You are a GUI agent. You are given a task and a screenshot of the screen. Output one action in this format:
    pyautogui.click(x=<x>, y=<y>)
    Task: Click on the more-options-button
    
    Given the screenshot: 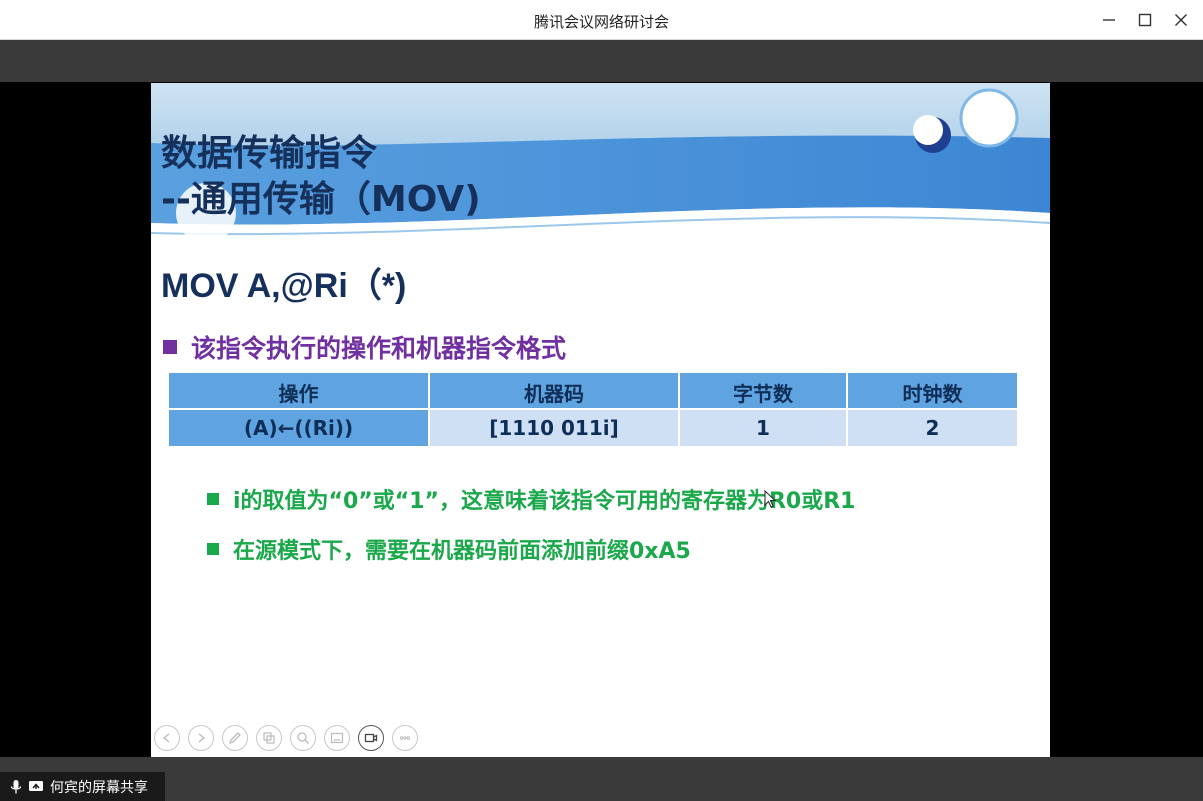 What is the action you would take?
    pyautogui.click(x=405, y=738)
    